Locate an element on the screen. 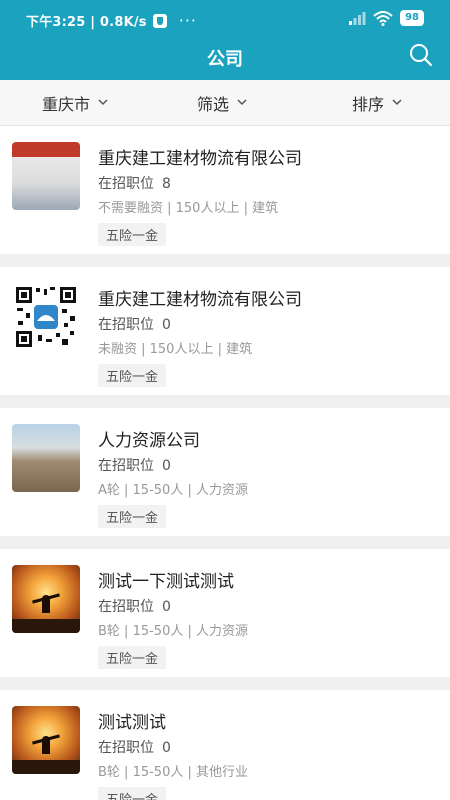 The width and height of the screenshot is (450, 800). filter-screen: 筛选 is located at coordinates (222, 102).